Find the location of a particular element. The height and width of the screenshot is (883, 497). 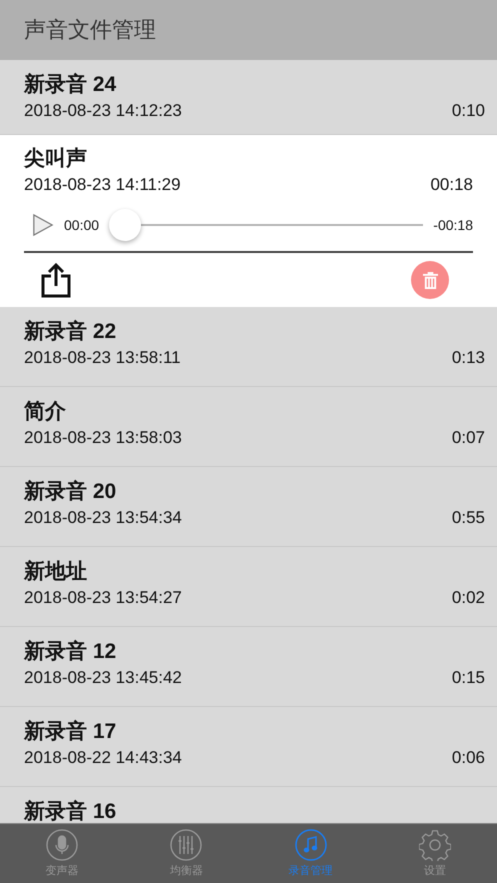

recording-title: 简介 is located at coordinates (45, 412).